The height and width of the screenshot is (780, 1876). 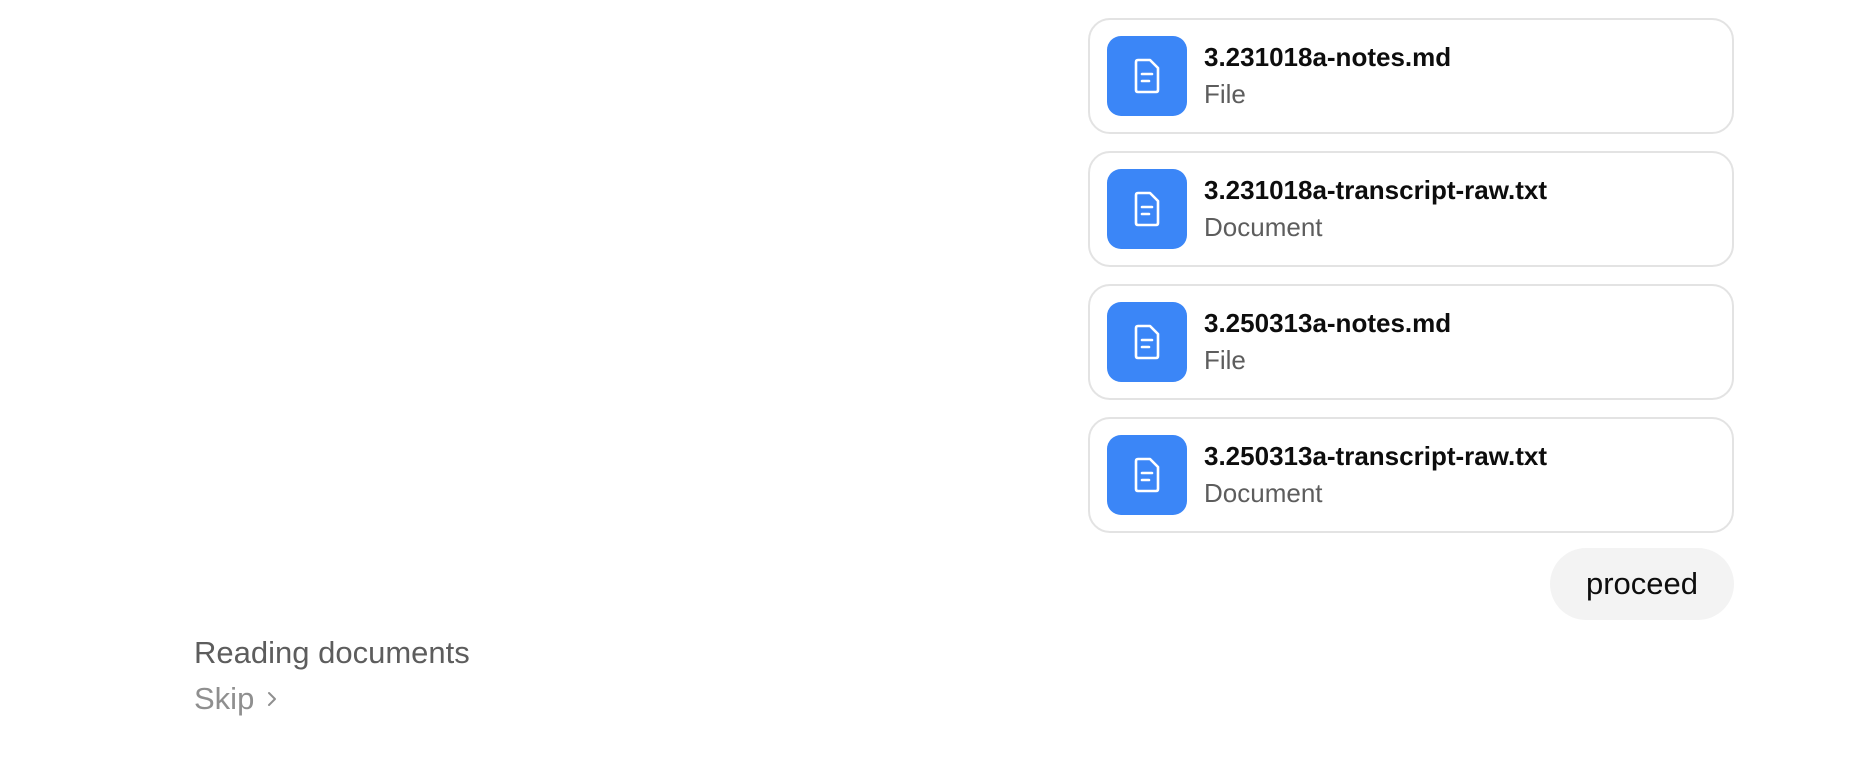 What do you see at coordinates (1328, 323) in the screenshot?
I see `attachment-name: 3.250313a-notes.md` at bounding box center [1328, 323].